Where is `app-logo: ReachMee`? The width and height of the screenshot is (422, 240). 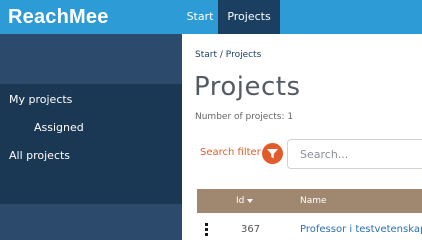
app-logo: ReachMee is located at coordinates (91, 17).